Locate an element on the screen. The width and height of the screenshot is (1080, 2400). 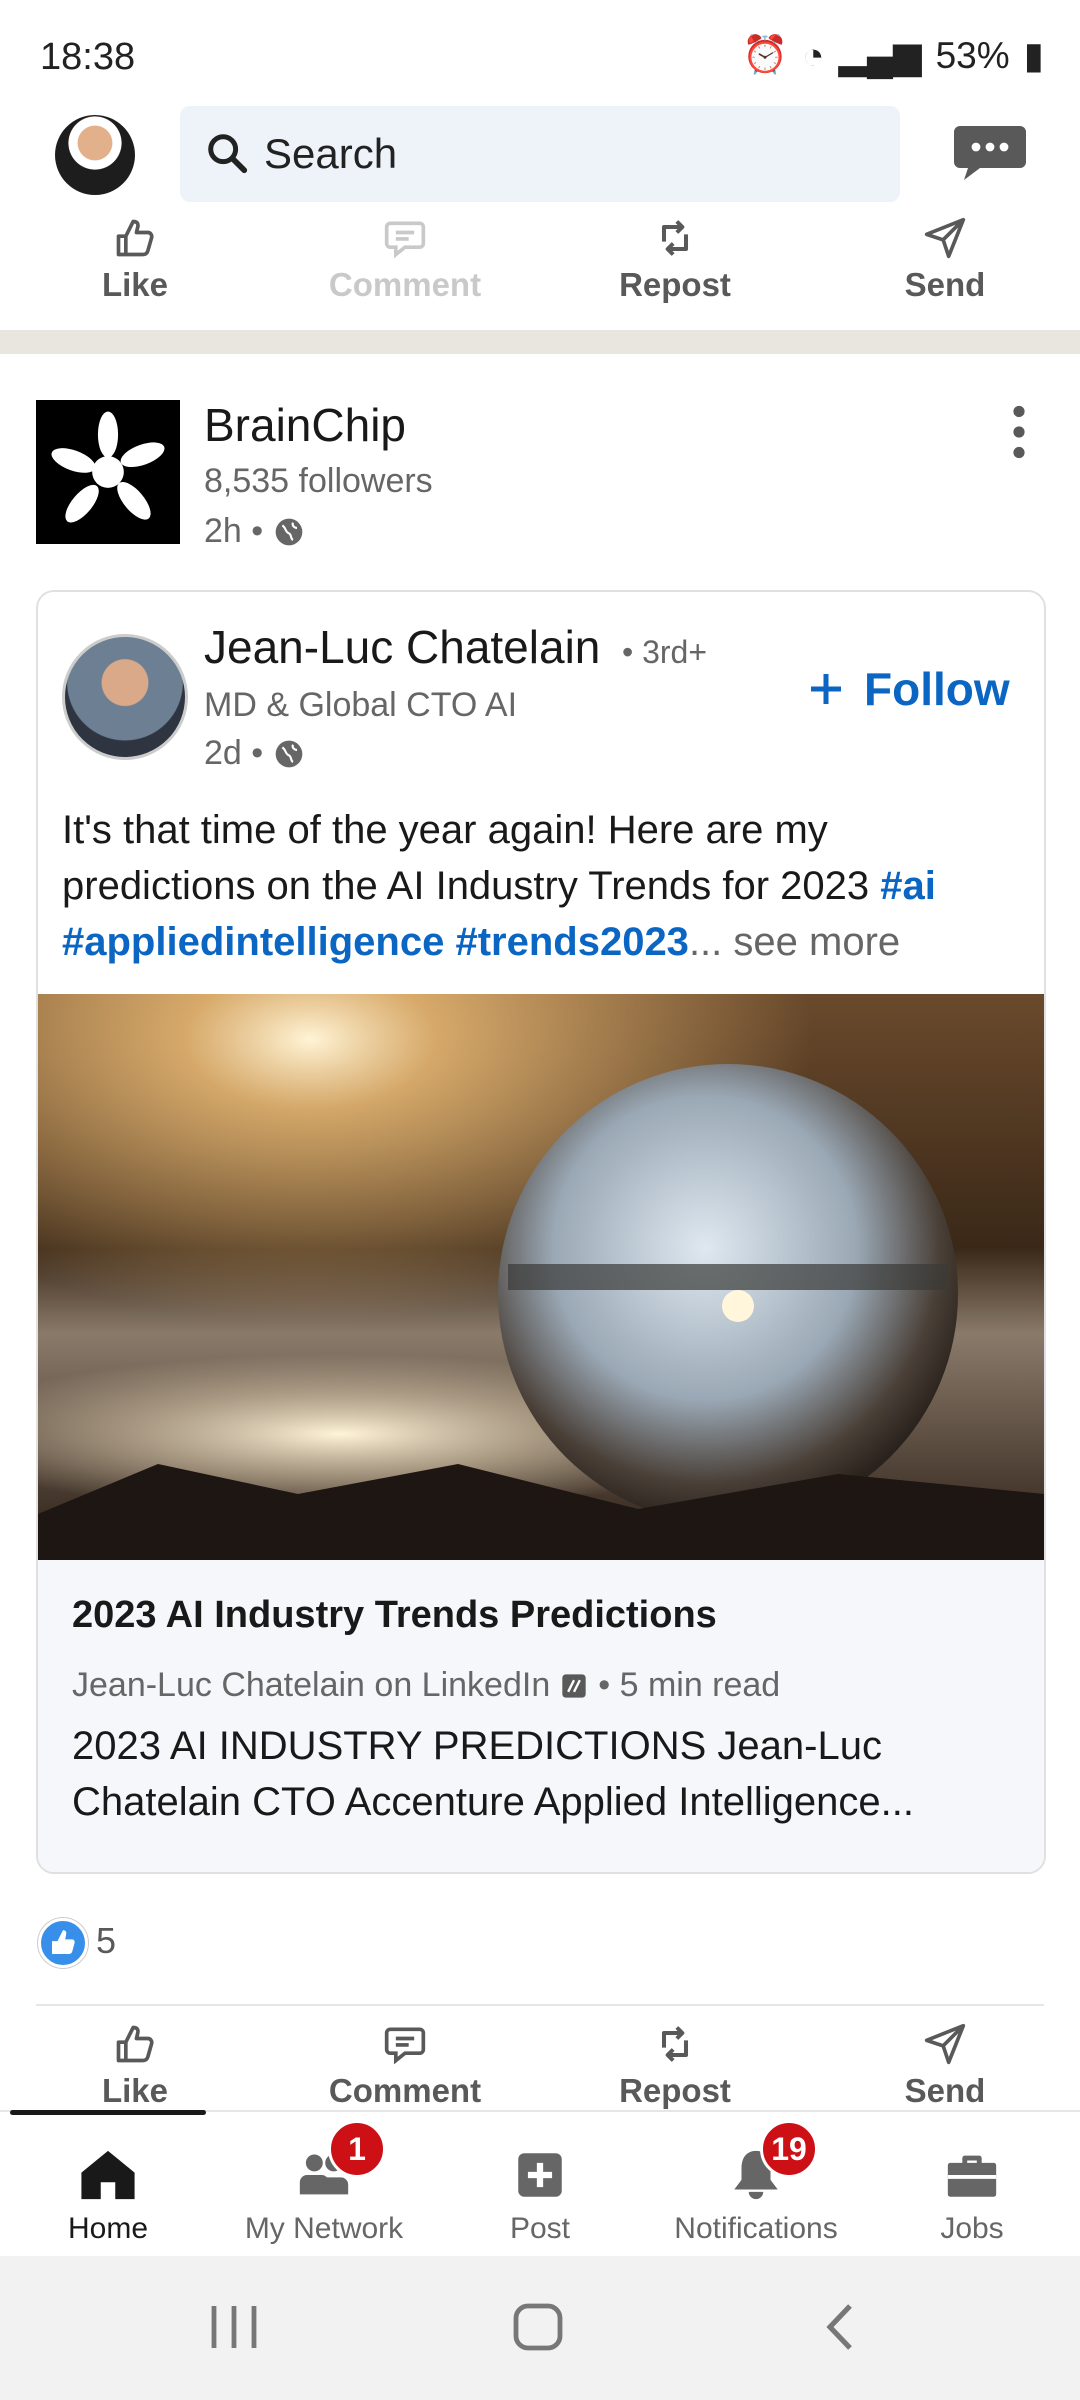
notifications-badge: 19 is located at coordinates (789, 2149).